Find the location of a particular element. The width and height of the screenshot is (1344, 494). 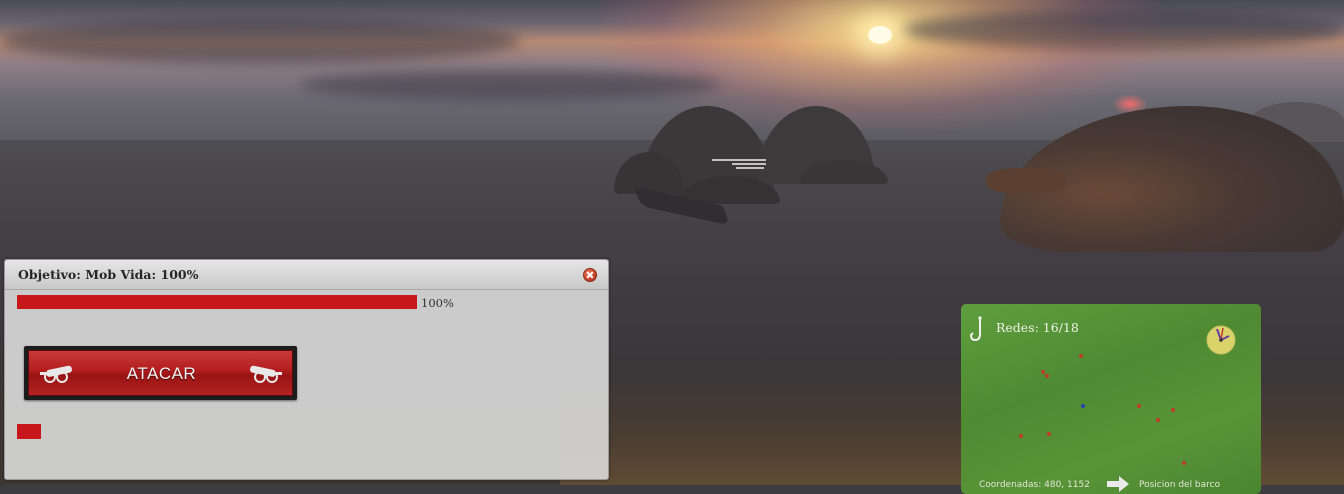

close-icon is located at coordinates (590, 275).